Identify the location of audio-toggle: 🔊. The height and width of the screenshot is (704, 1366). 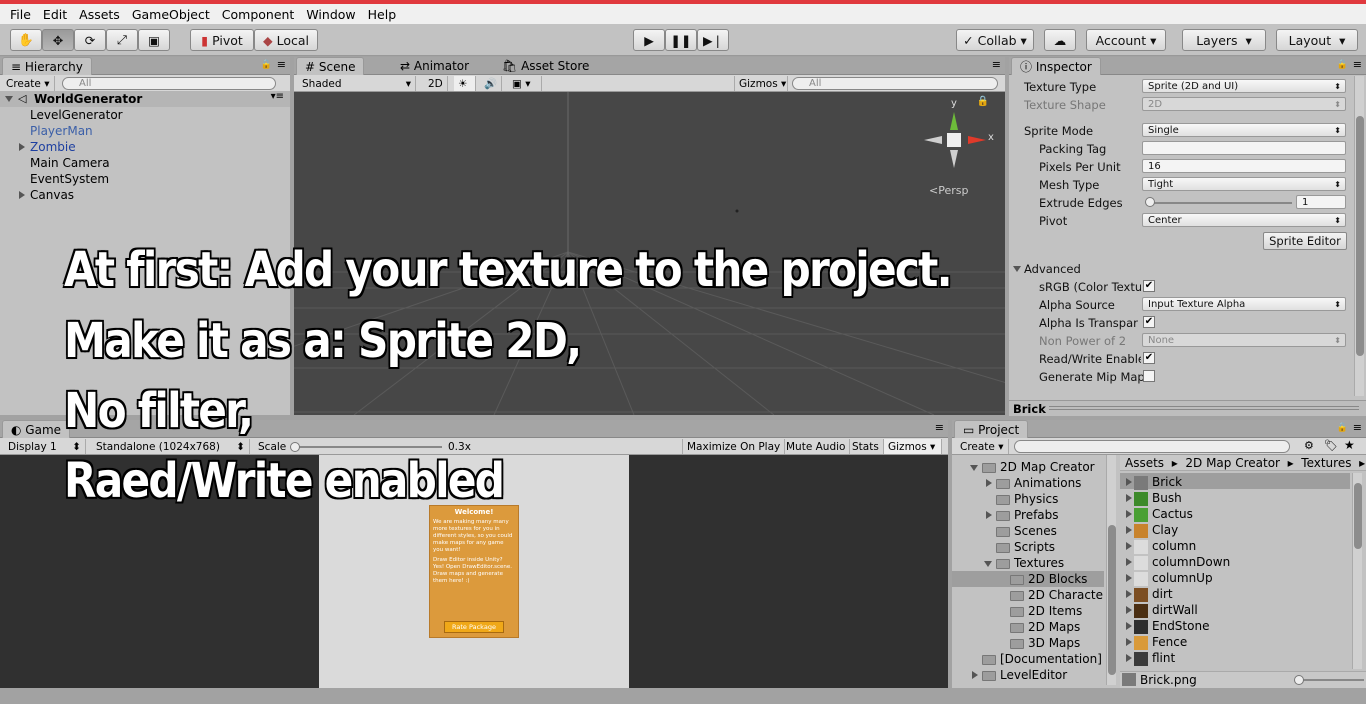
(491, 83).